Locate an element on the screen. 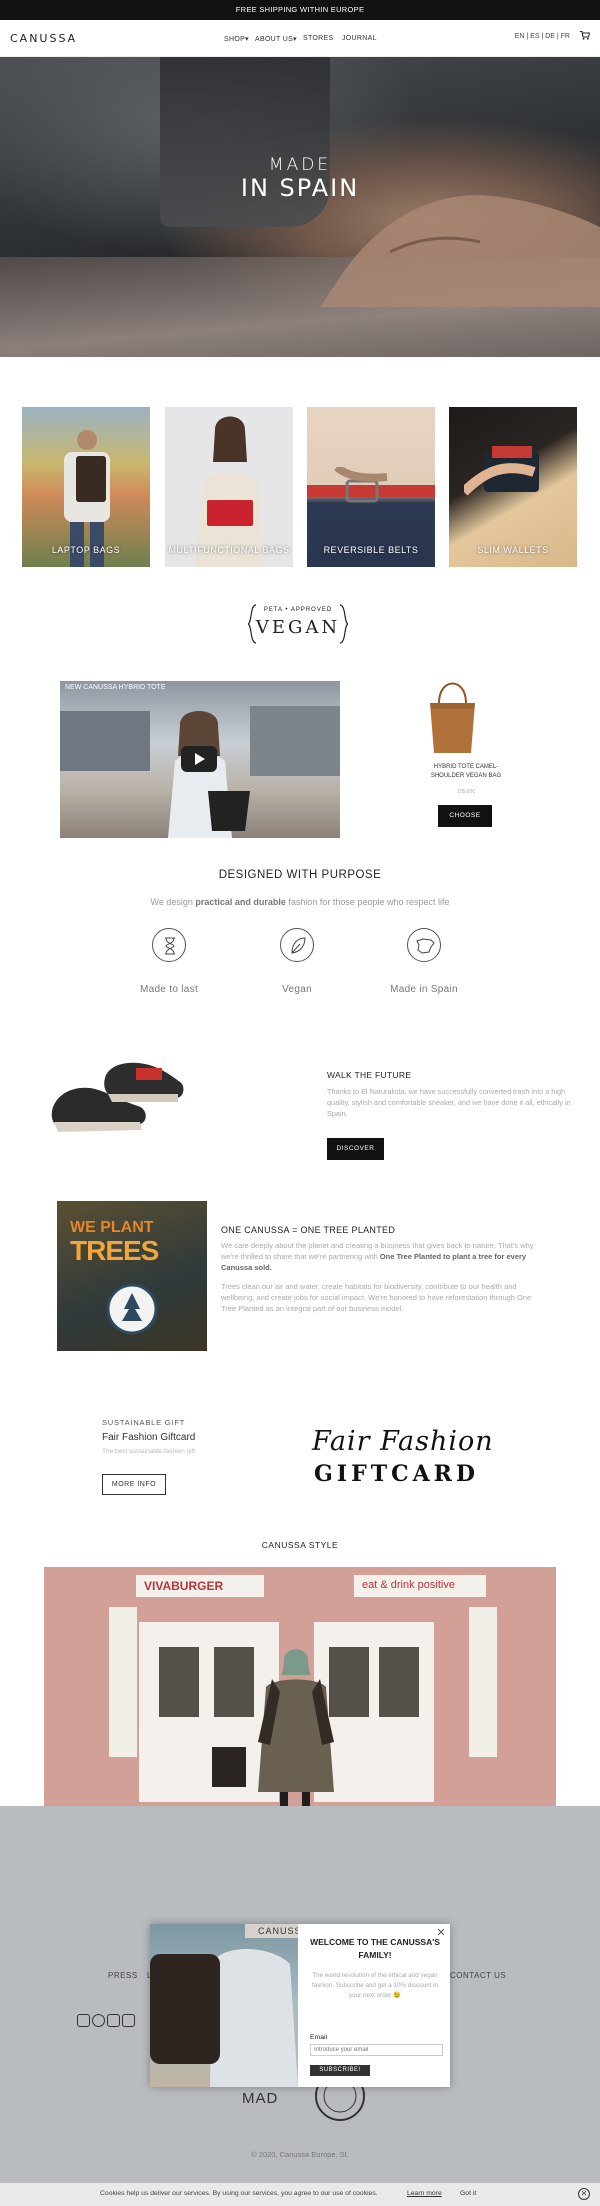 This screenshot has width=600, height=2206. popup-image: CANUSSA is located at coordinates (224, 2005).